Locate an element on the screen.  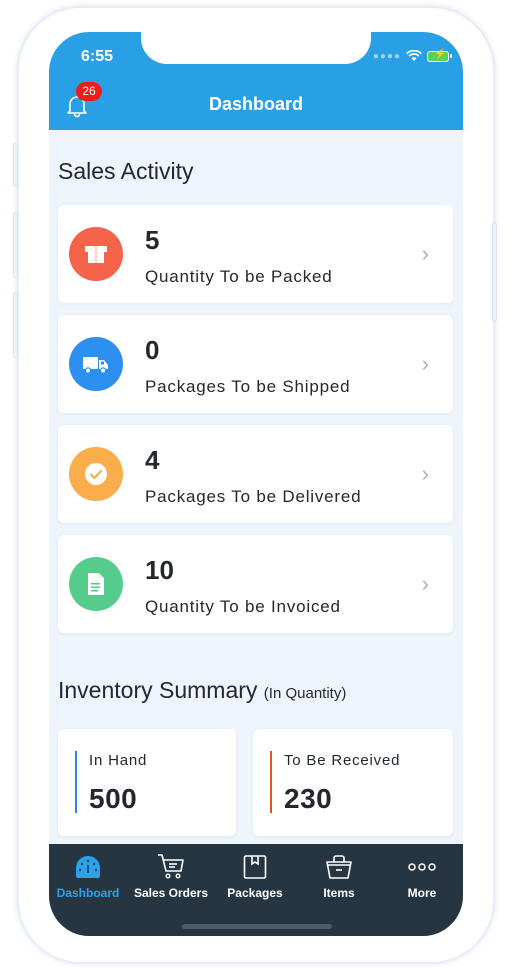
inventory-label: In Hand is located at coordinates (118, 760).